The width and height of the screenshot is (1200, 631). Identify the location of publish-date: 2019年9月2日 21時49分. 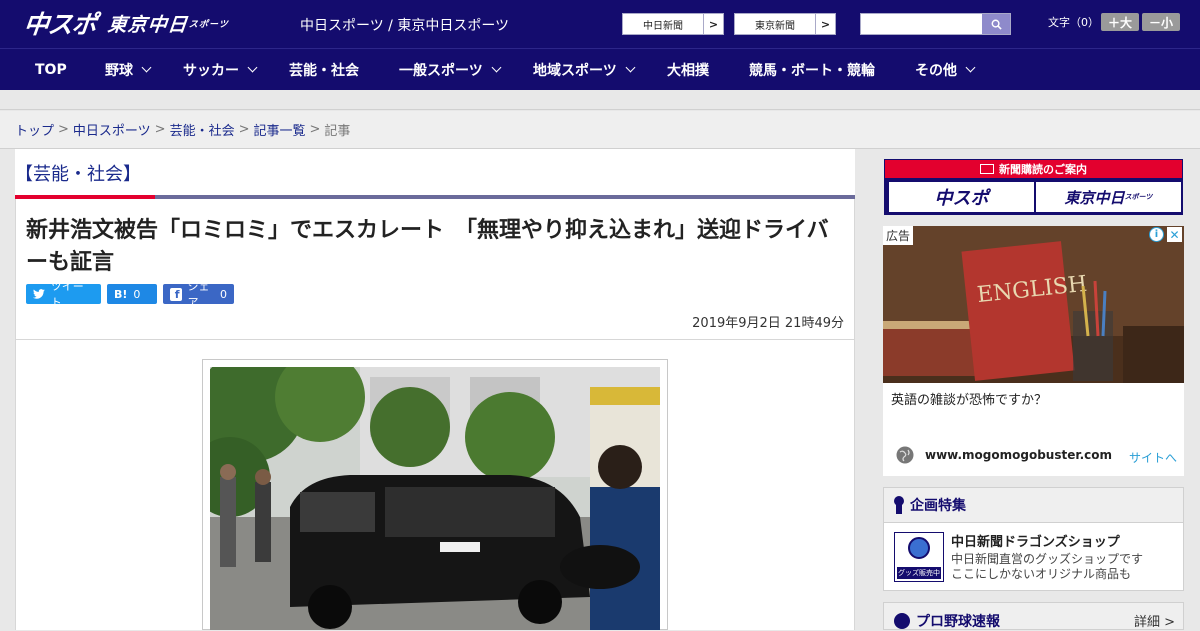
(768, 323).